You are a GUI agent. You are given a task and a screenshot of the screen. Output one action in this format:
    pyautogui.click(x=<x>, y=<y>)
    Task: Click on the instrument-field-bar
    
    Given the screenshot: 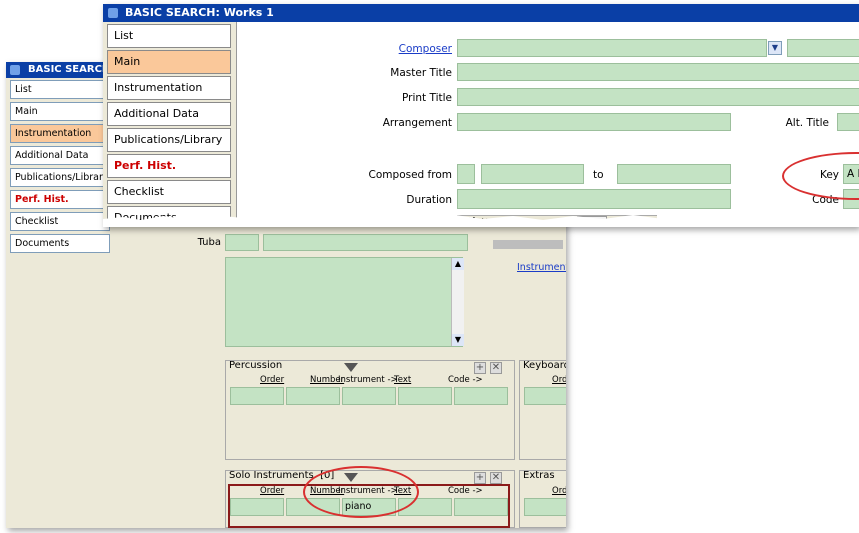 What is the action you would take?
    pyautogui.click(x=528, y=244)
    